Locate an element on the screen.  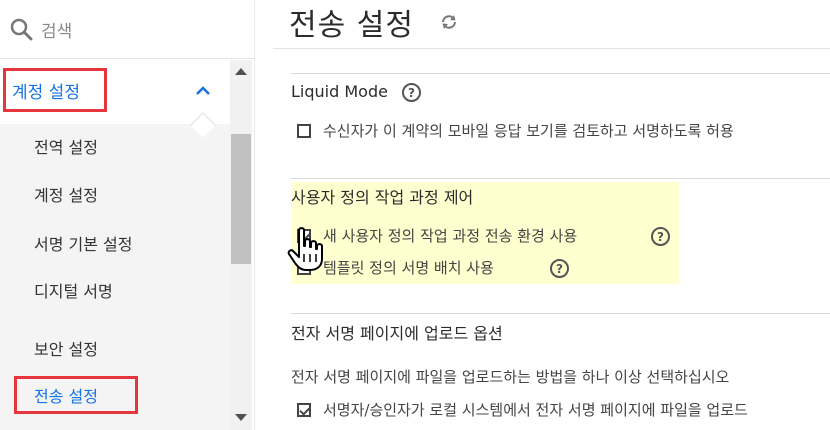
option-label: 템플릿 정의 서명 배치 사용 is located at coordinates (408, 268).